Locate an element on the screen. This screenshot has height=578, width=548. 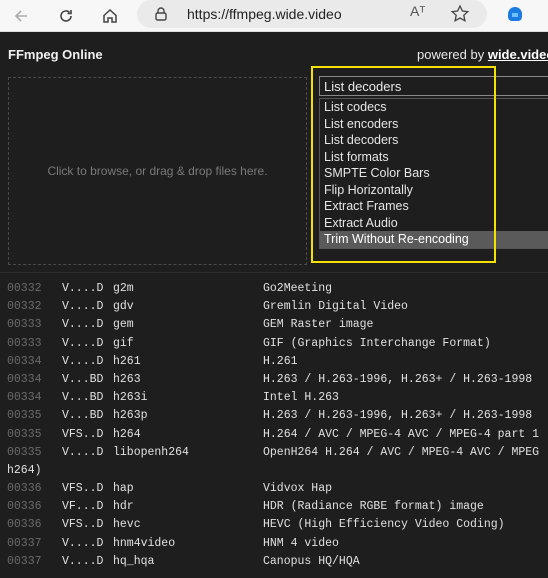
log-name: gdv is located at coordinates (123, 307).